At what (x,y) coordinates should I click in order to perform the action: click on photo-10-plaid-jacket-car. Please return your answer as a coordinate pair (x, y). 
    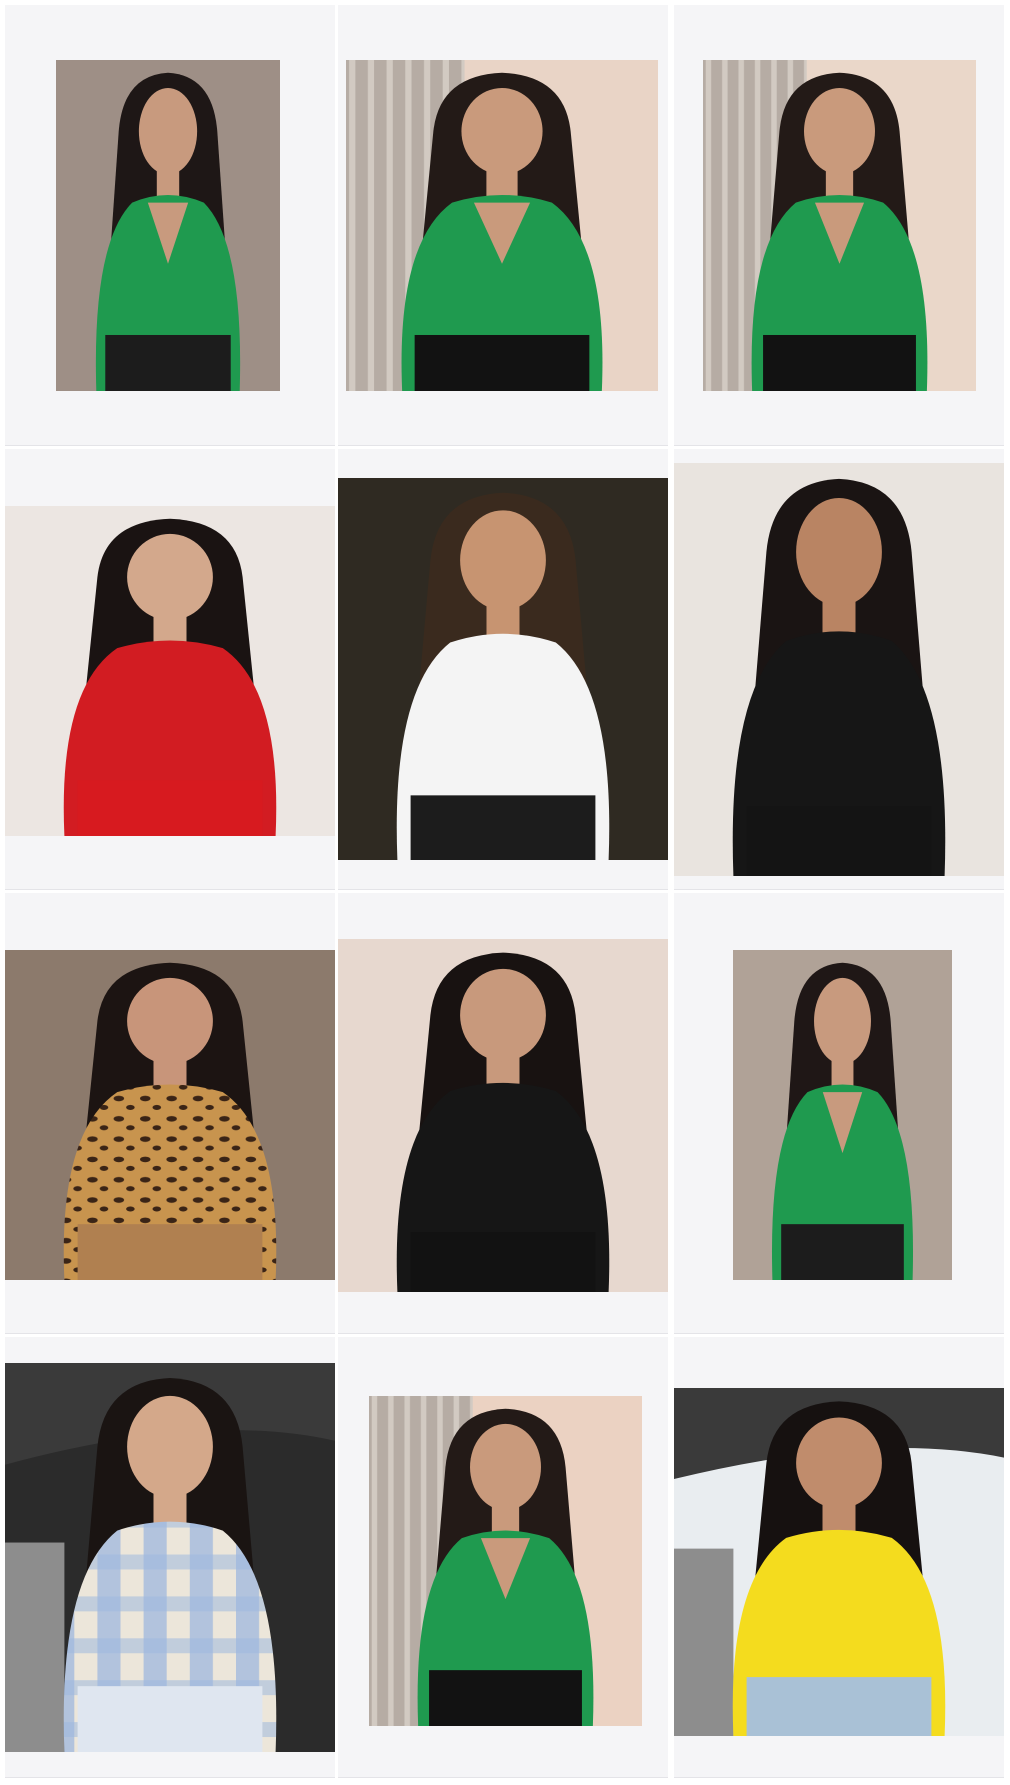
    Looking at the image, I should click on (170, 1557).